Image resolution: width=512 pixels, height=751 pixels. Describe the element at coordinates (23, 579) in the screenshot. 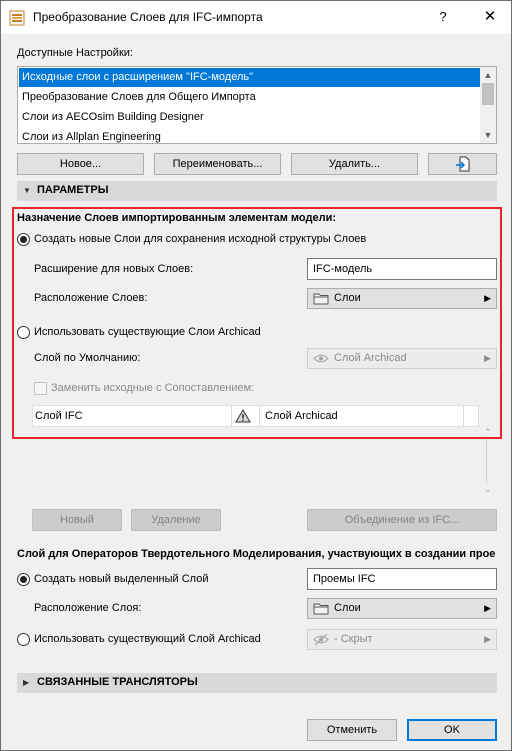

I see `create-dedicated-layer-radio` at that location.